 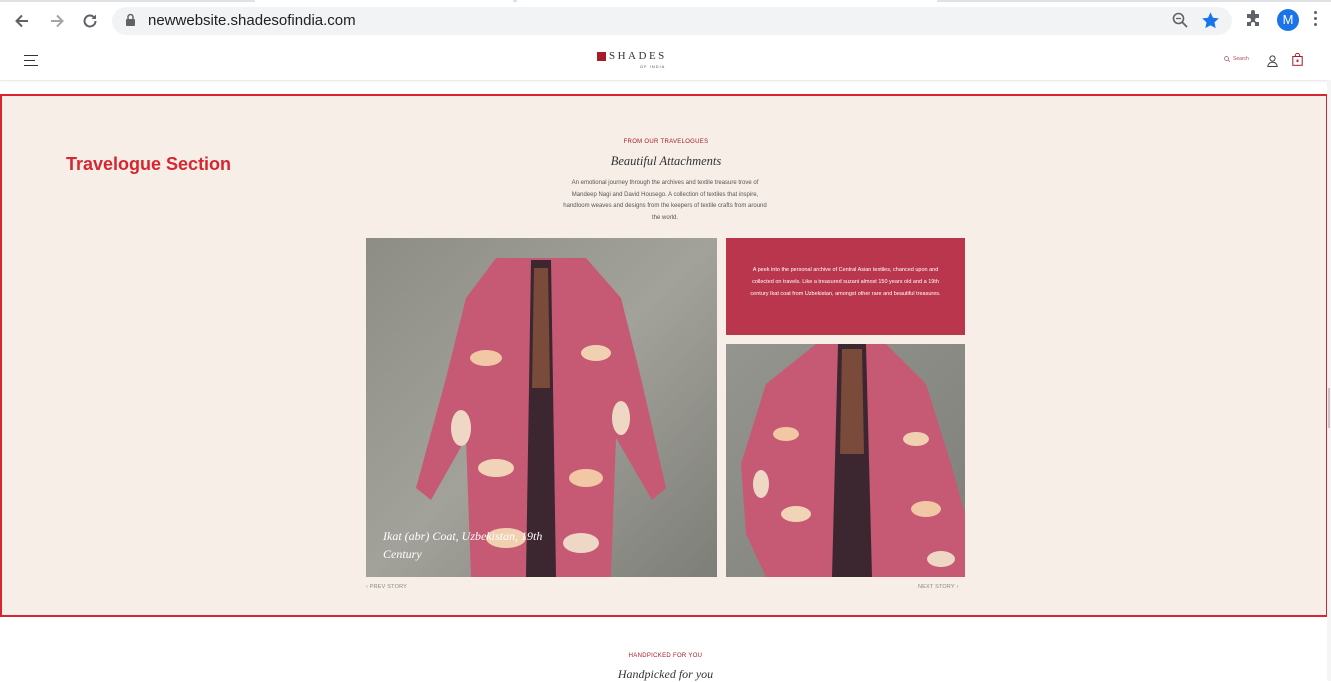 What do you see at coordinates (672, 21) in the screenshot?
I see `address-bar: newwebsite.shadesofindia.com` at bounding box center [672, 21].